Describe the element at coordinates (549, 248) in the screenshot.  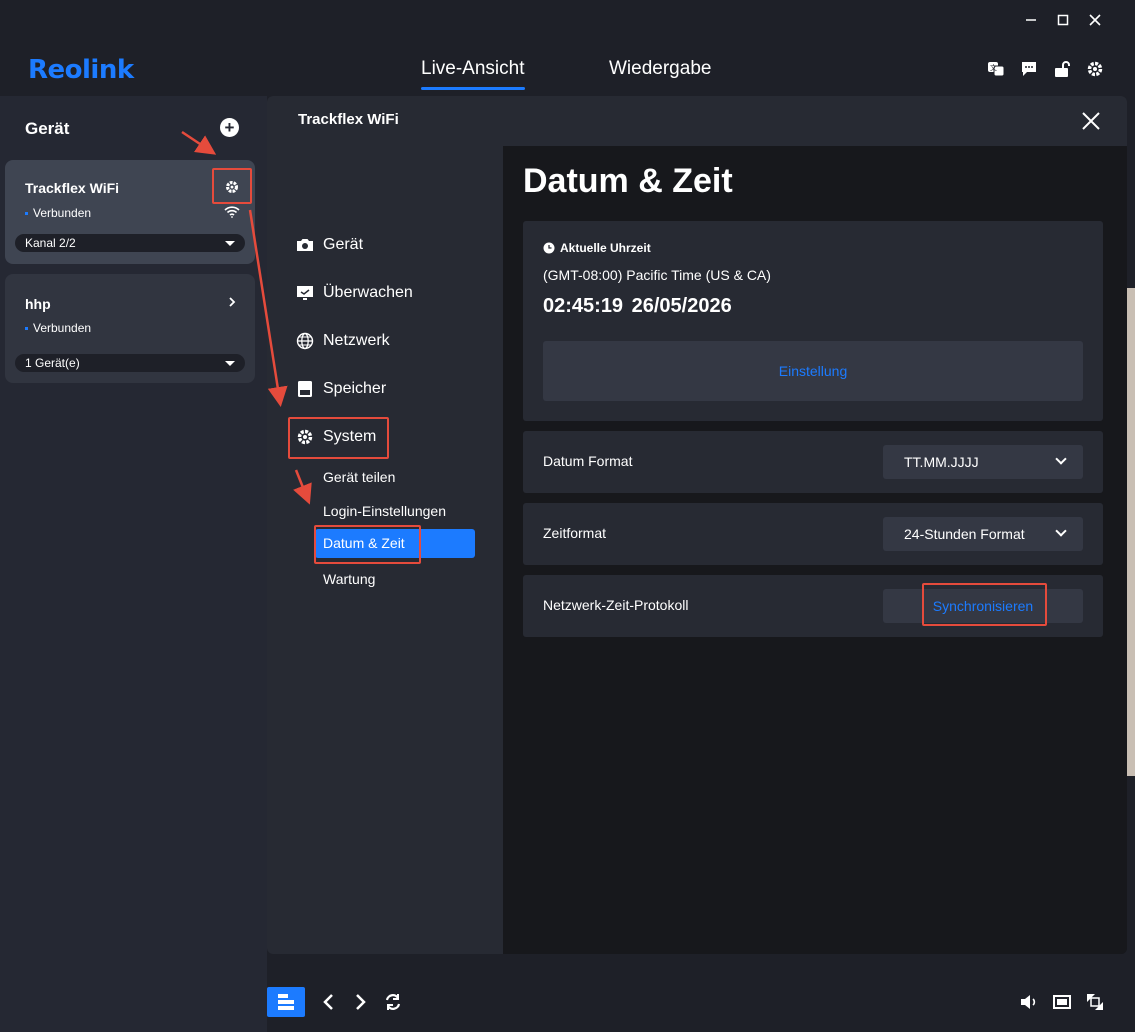
I see `clock-icon` at that location.